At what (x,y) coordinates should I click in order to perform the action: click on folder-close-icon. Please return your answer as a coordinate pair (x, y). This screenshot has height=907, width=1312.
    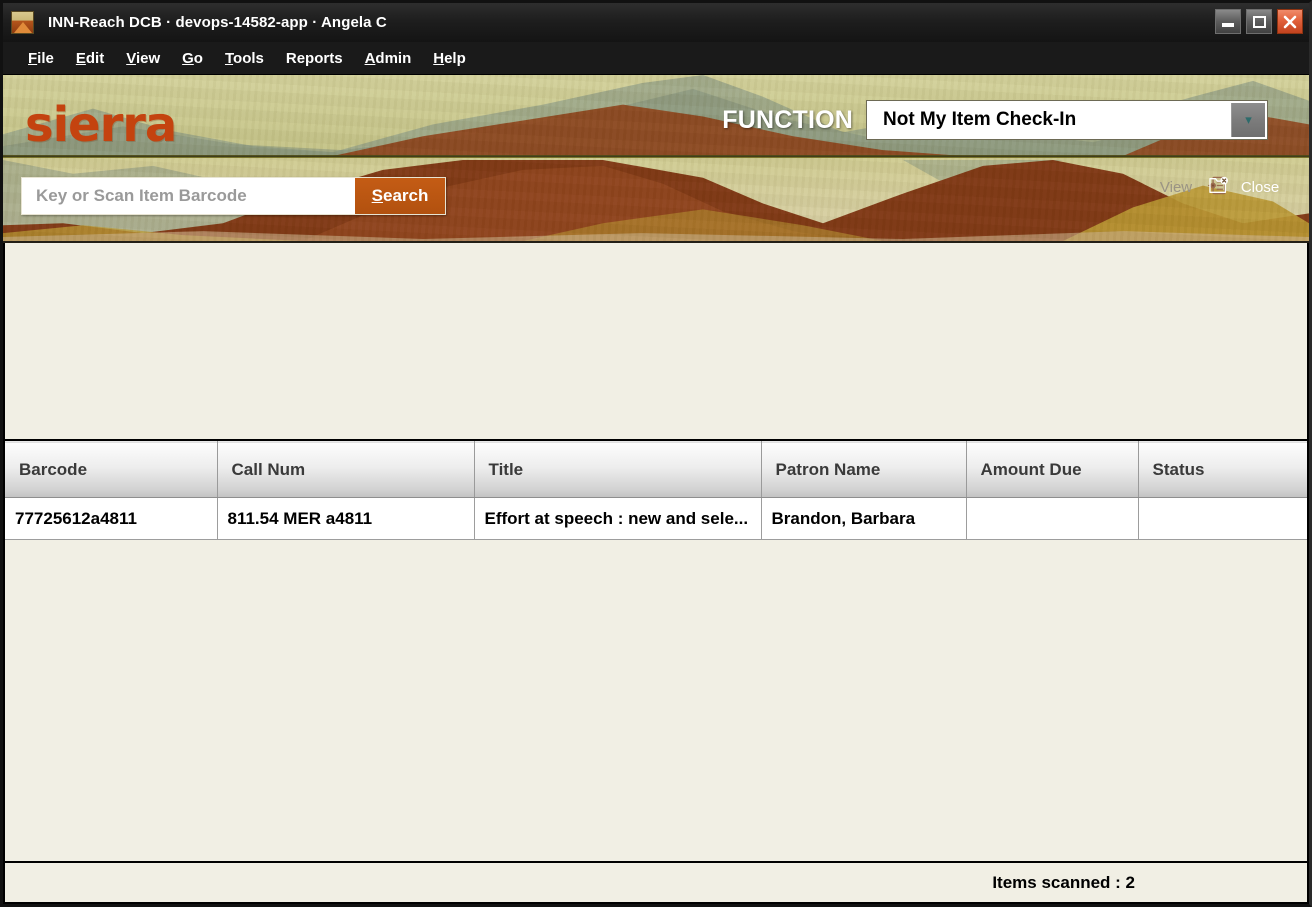
    Looking at the image, I should click on (1219, 184).